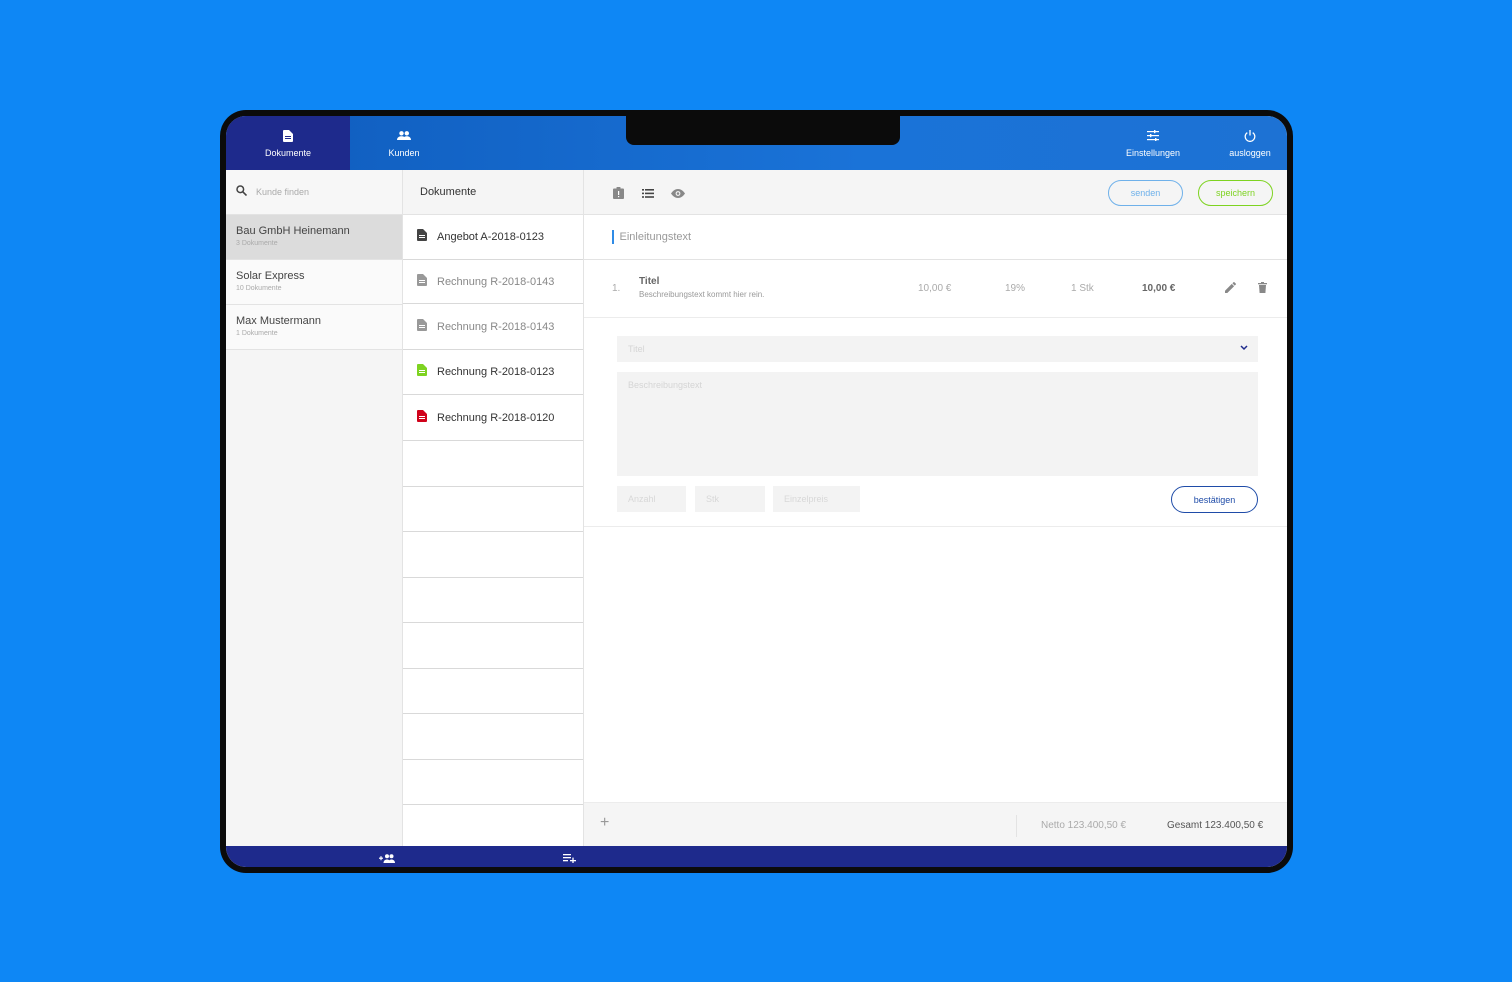 The width and height of the screenshot is (1512, 982). I want to click on chevron-down-icon, so click(1244, 348).